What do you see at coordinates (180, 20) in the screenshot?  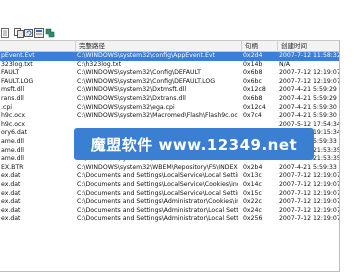 I see `toolbar` at bounding box center [180, 20].